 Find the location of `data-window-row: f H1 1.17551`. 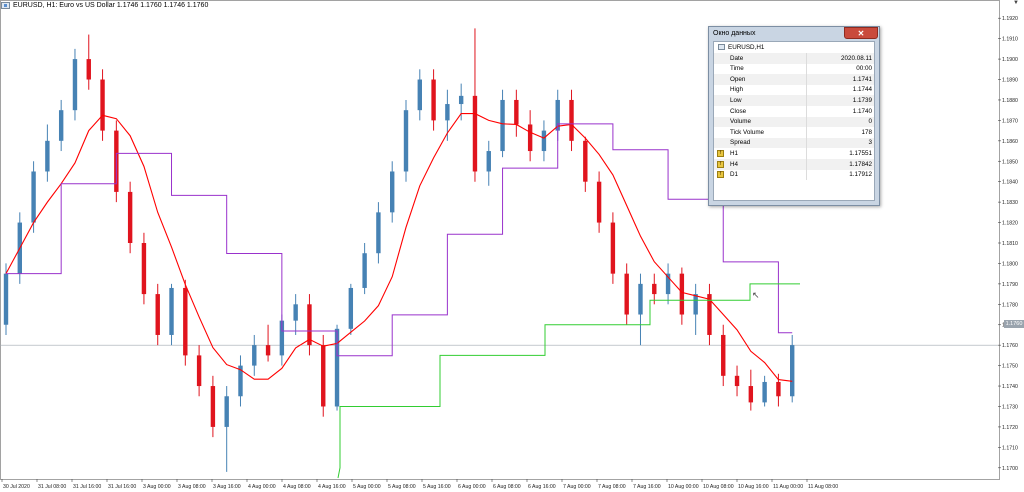

data-window-row: f H1 1.17551 is located at coordinates (794, 153).